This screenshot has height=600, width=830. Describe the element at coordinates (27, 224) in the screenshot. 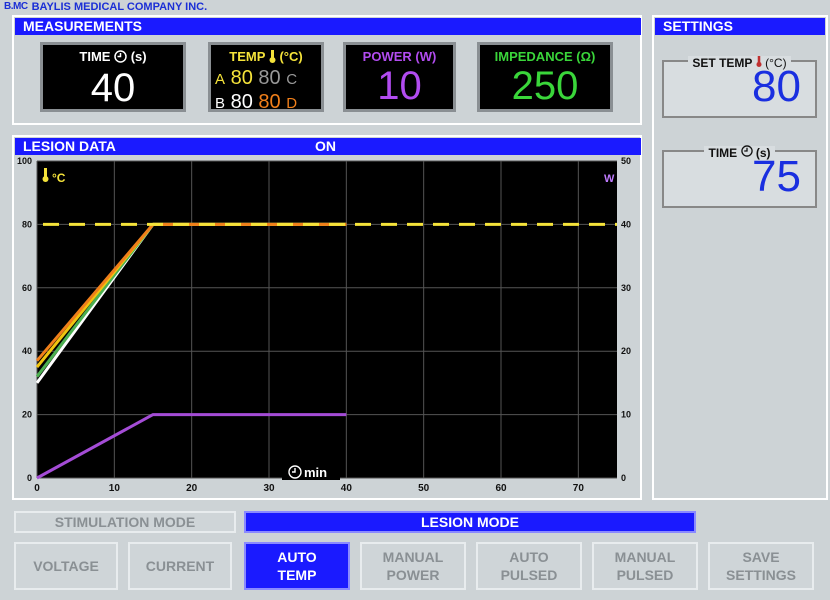

I see `y-left-tick-label: 80` at that location.